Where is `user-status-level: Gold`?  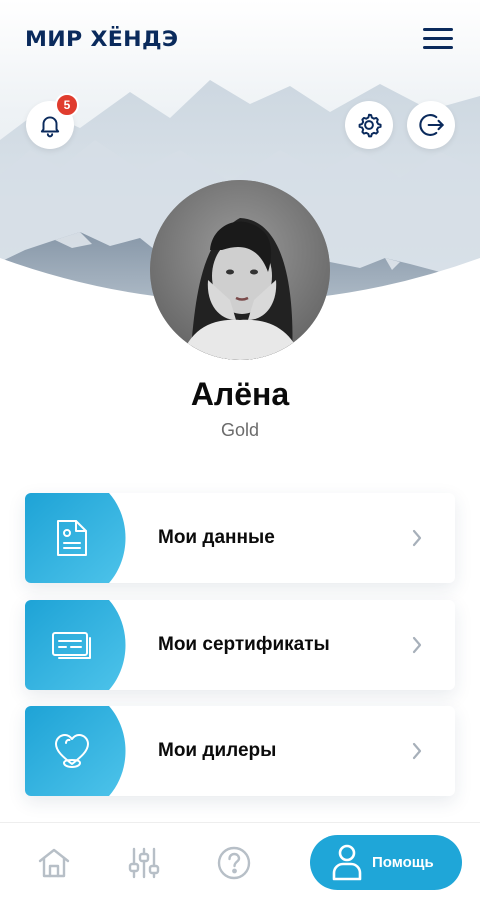
user-status-level: Gold is located at coordinates (240, 430).